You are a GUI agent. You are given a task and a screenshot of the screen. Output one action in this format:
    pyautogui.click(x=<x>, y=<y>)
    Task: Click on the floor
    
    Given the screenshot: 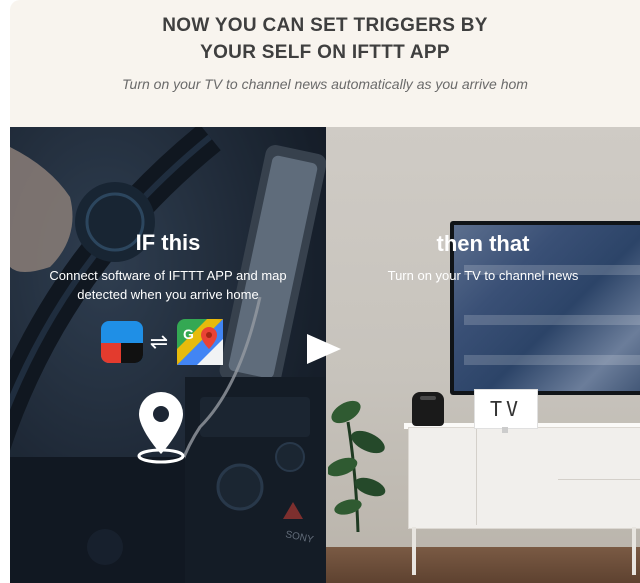 What is the action you would take?
    pyautogui.click(x=483, y=565)
    